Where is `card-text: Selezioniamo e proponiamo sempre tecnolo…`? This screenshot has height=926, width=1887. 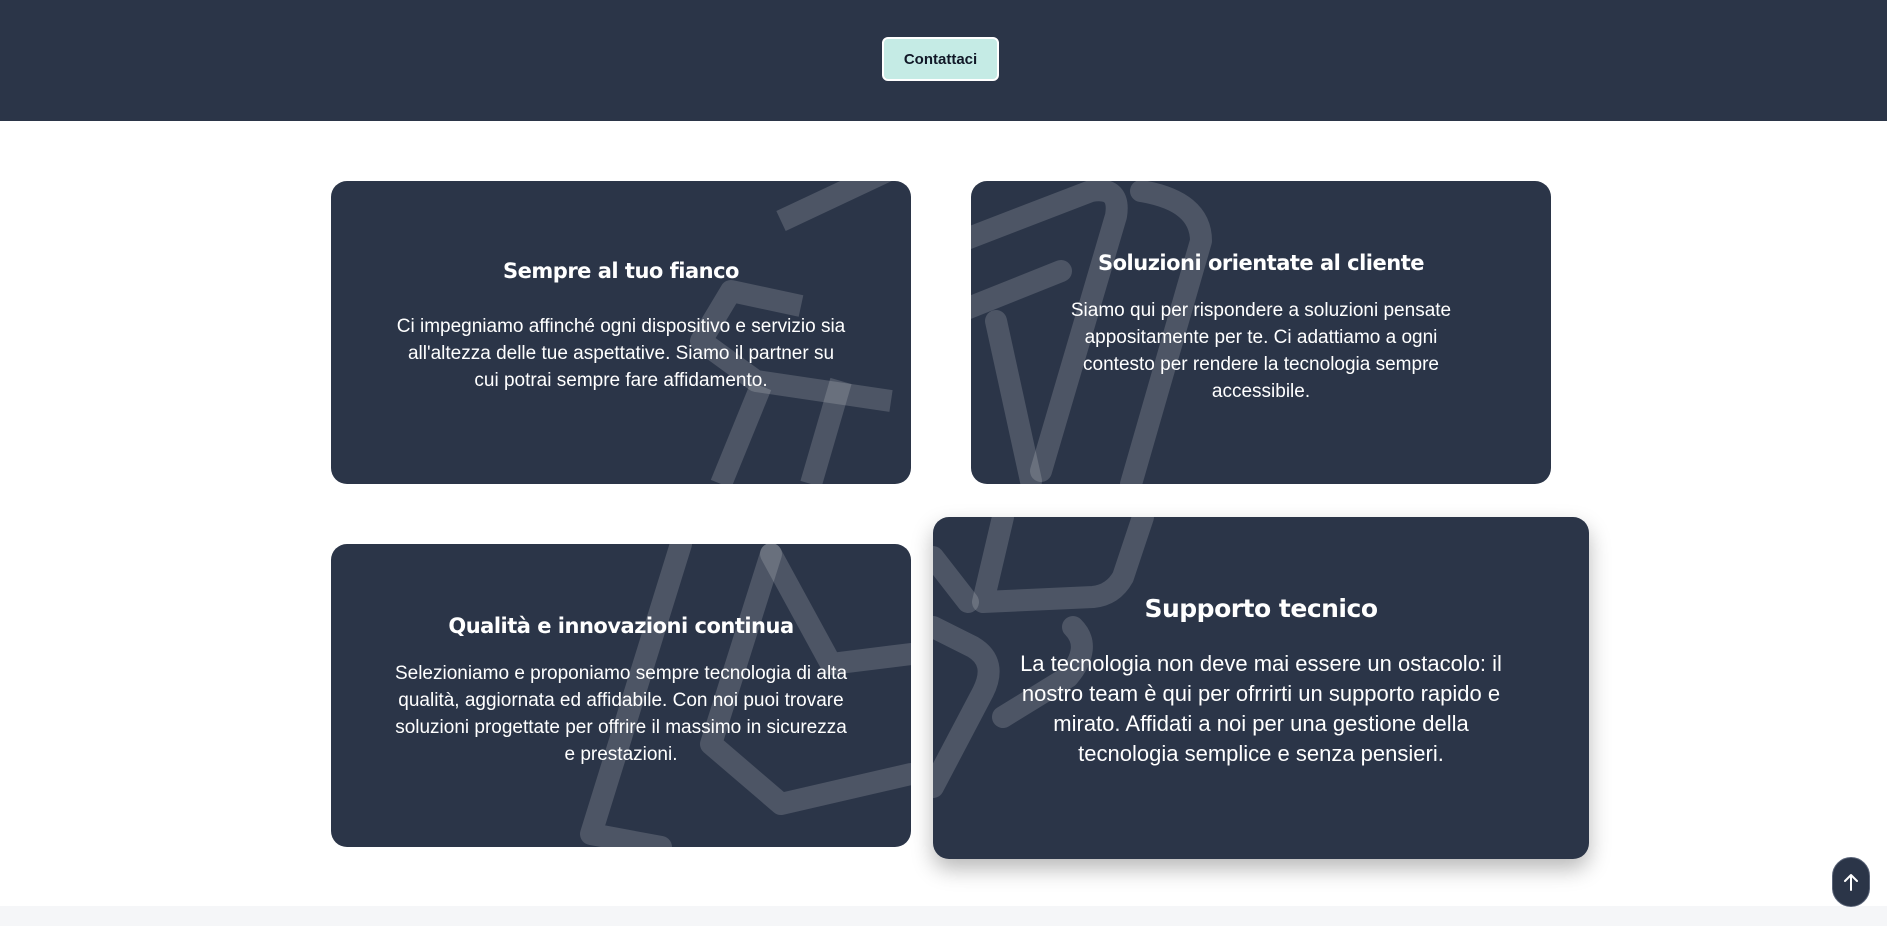
card-text: Selezioniamo e proponiamo sempre tecnolo… is located at coordinates (621, 713).